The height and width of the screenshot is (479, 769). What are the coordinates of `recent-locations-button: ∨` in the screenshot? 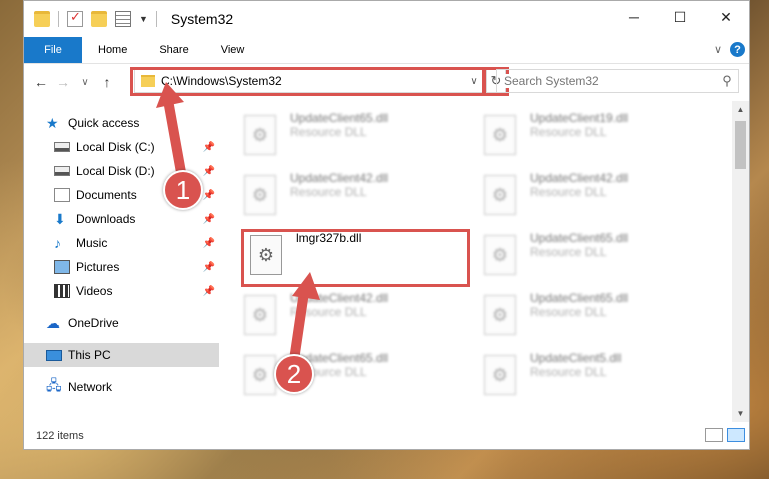 It's located at (85, 82).